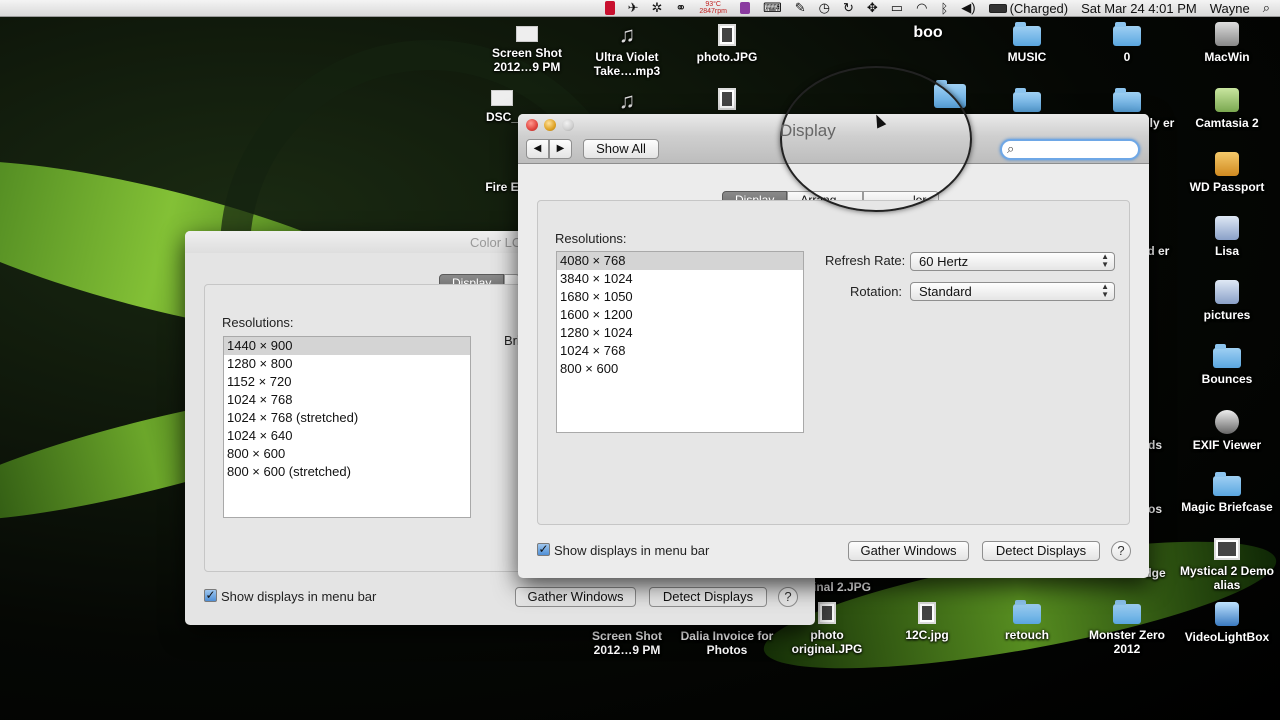 This screenshot has height=720, width=1280. Describe the element at coordinates (657, 8) in the screenshot. I see `gear-status-icon: ✲` at that location.